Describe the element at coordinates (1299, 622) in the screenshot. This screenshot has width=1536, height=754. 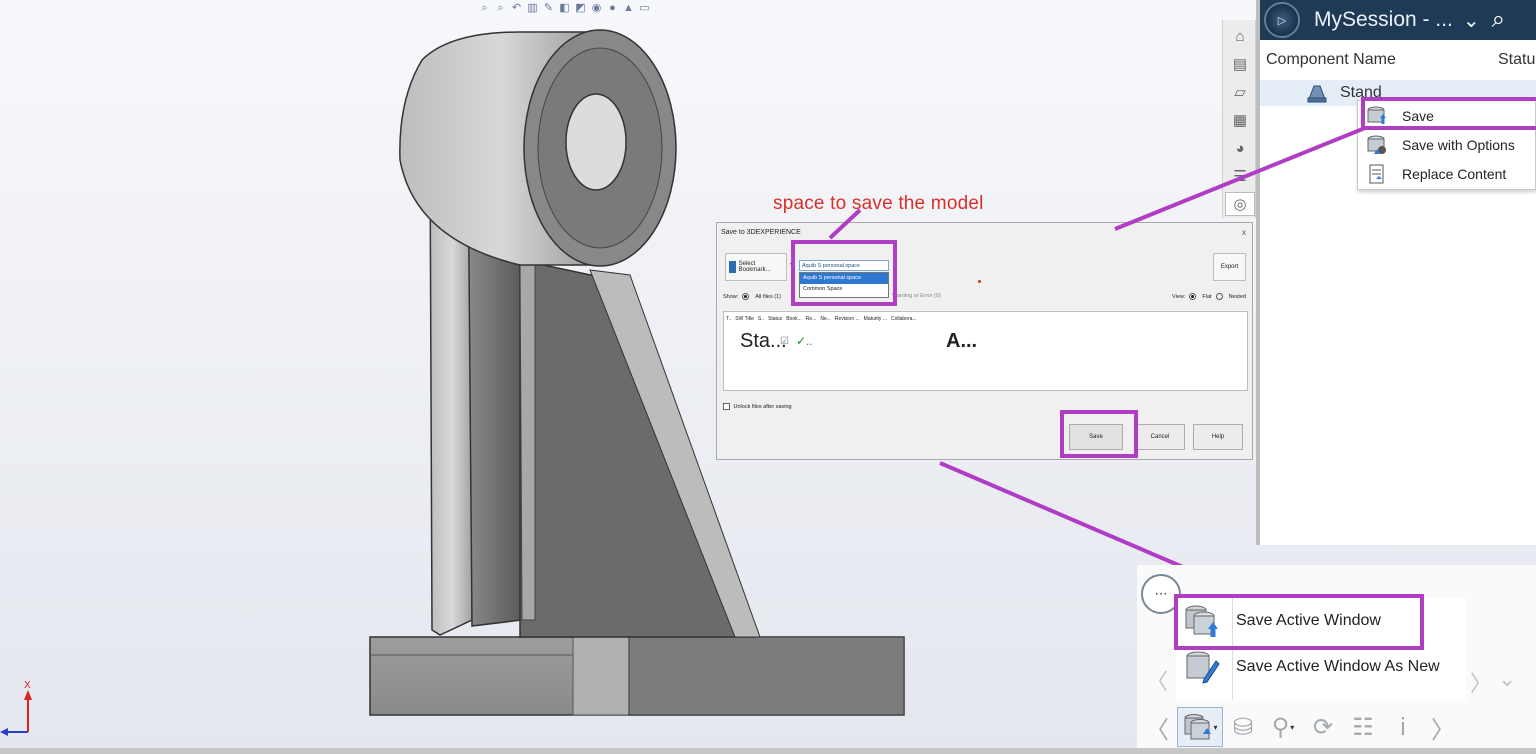
I see `highlight-save-active-window` at that location.